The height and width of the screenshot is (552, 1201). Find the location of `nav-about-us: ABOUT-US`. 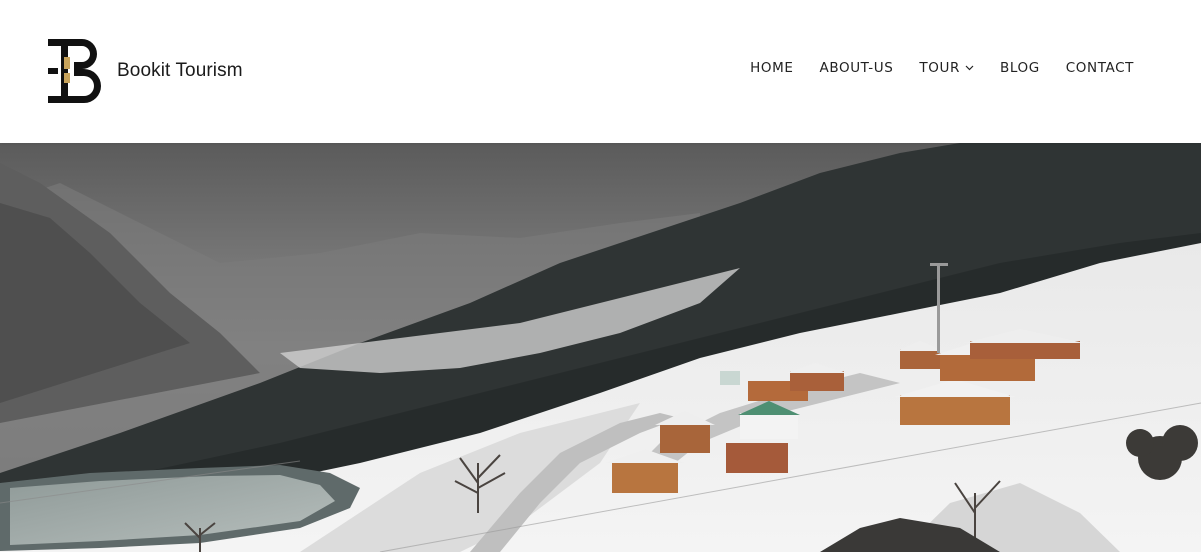

nav-about-us: ABOUT-US is located at coordinates (857, 68).